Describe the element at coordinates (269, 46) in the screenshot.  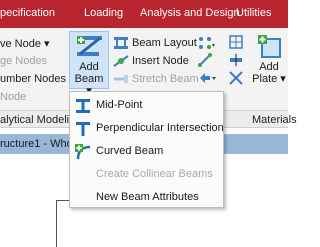
I see `add-plate-icon` at that location.